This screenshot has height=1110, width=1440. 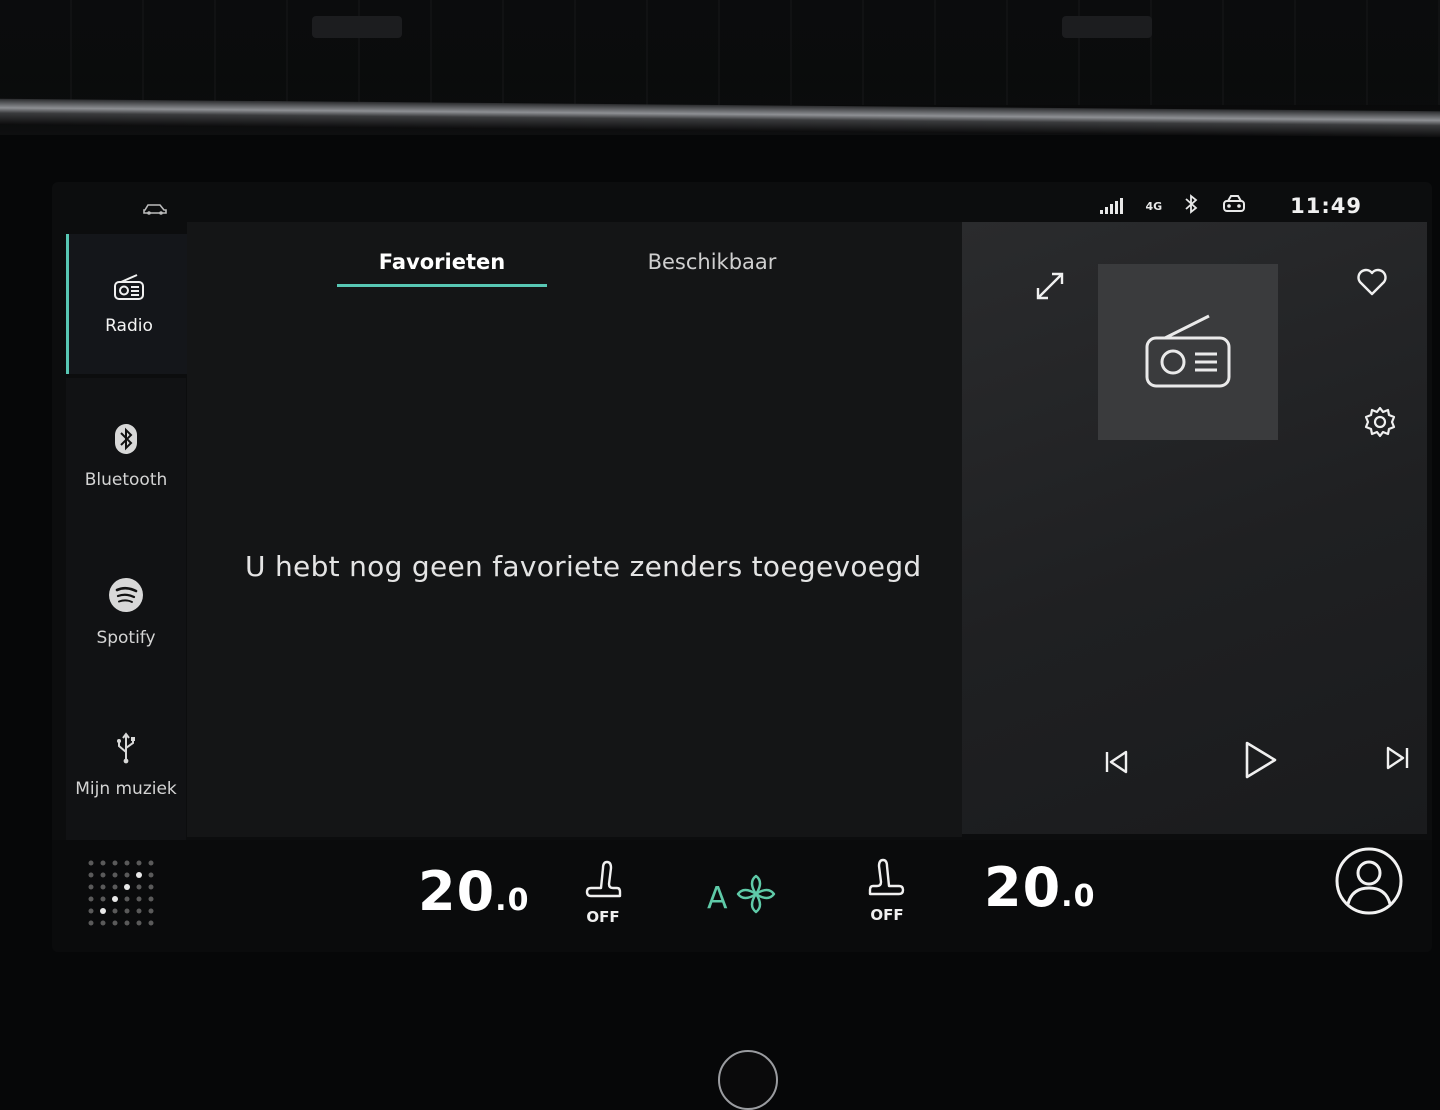 What do you see at coordinates (129, 325) in the screenshot?
I see `sidebar-item-label: Radio` at bounding box center [129, 325].